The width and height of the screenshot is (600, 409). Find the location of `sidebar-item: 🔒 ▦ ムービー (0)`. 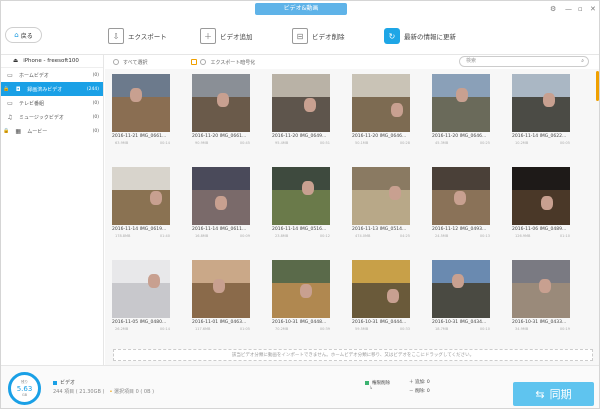

sidebar-item: 🔒 ▦ ムービー (0) is located at coordinates (52, 131).